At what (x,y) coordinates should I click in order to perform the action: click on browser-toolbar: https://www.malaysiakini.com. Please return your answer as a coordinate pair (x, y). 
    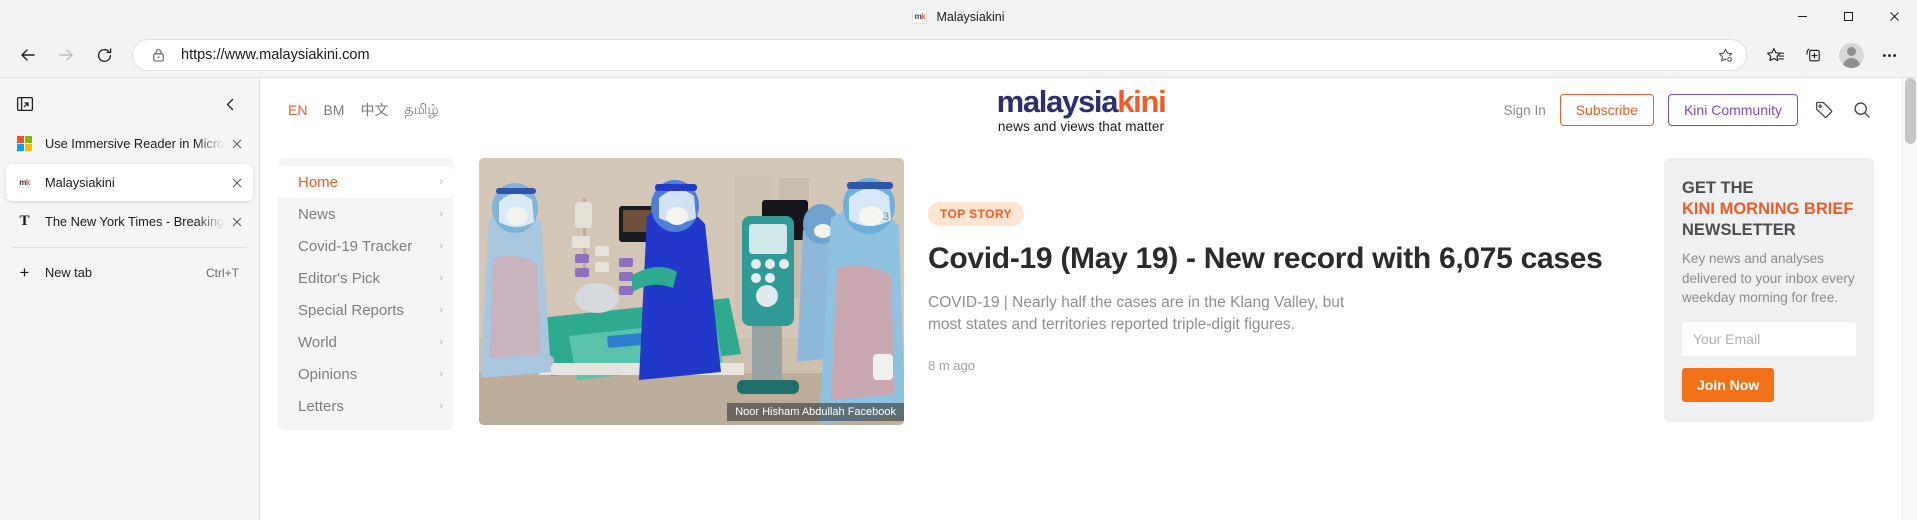
    Looking at the image, I should click on (958, 55).